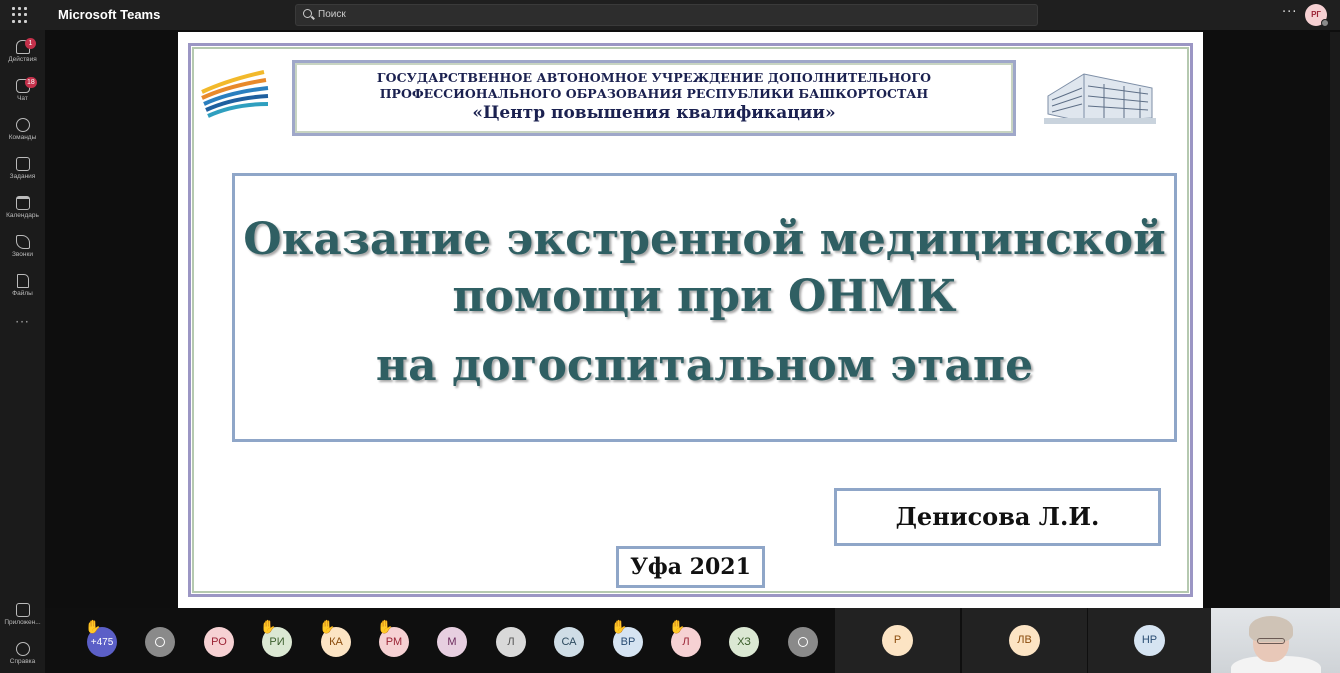  I want to click on participant-initials: ВР, so click(628, 642).